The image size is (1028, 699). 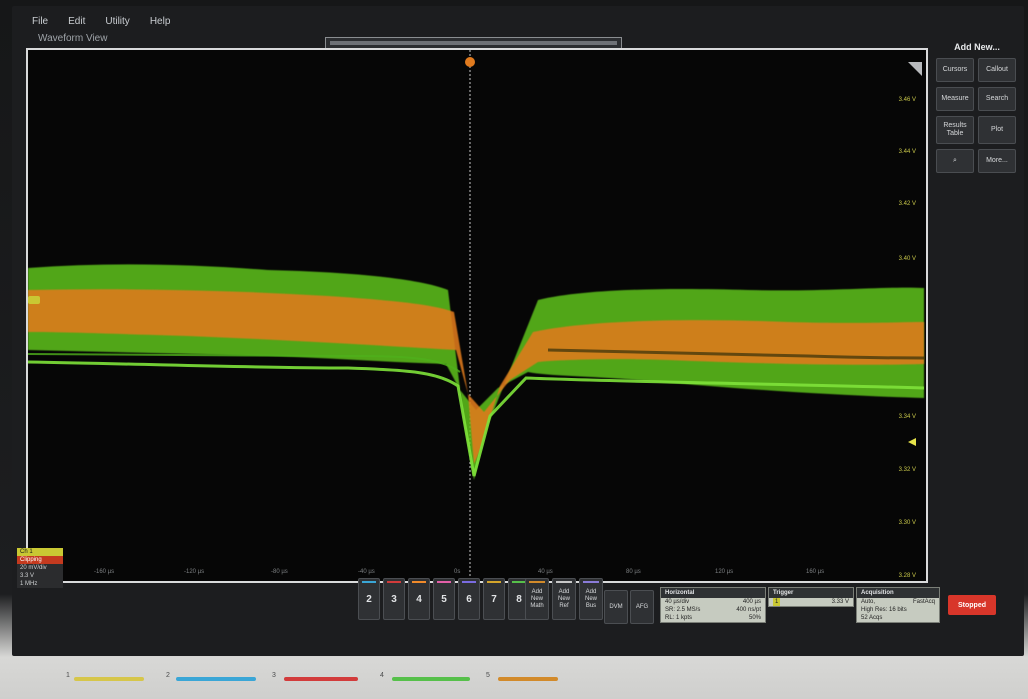 I want to click on channel1-scale: 20 mV/div, so click(x=40, y=568).